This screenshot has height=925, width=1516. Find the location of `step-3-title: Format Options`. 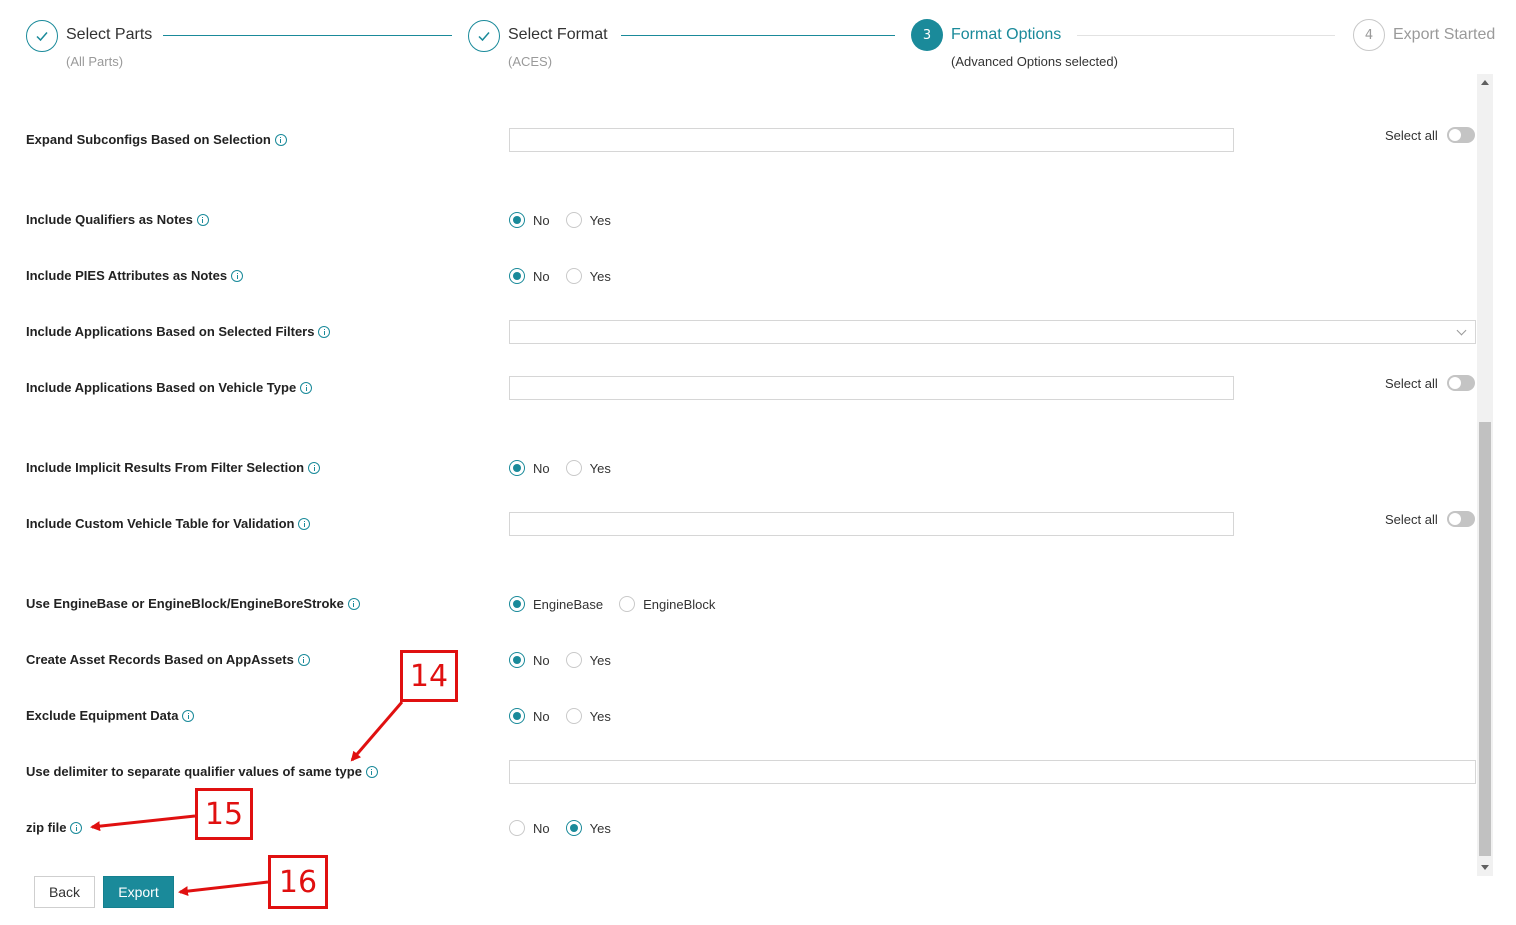

step-3-title: Format Options is located at coordinates (1006, 34).